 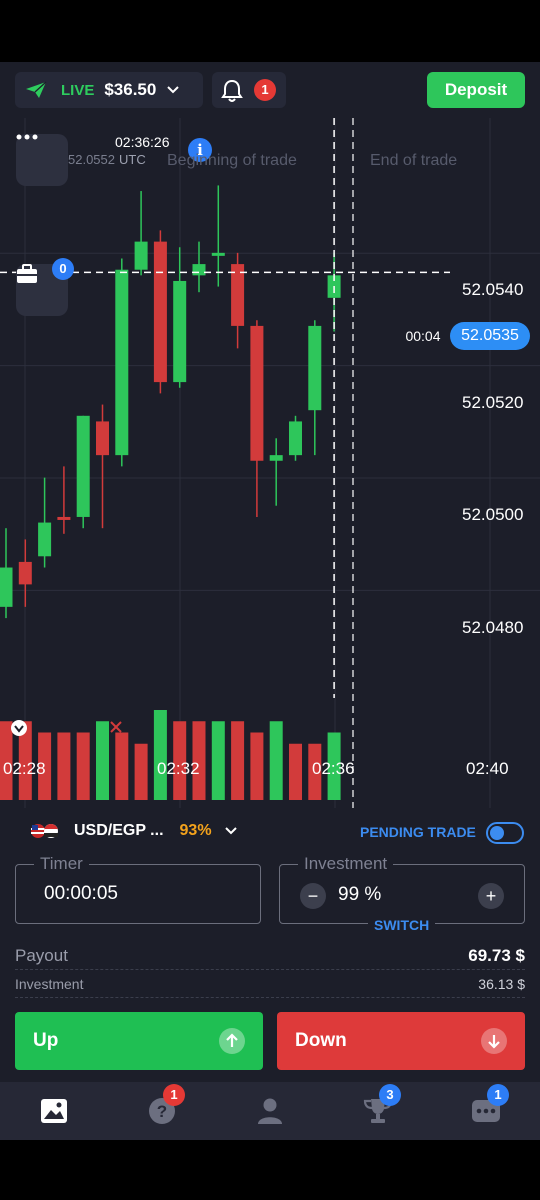 What do you see at coordinates (195, 830) in the screenshot?
I see `asset-payout-percent: 93%` at bounding box center [195, 830].